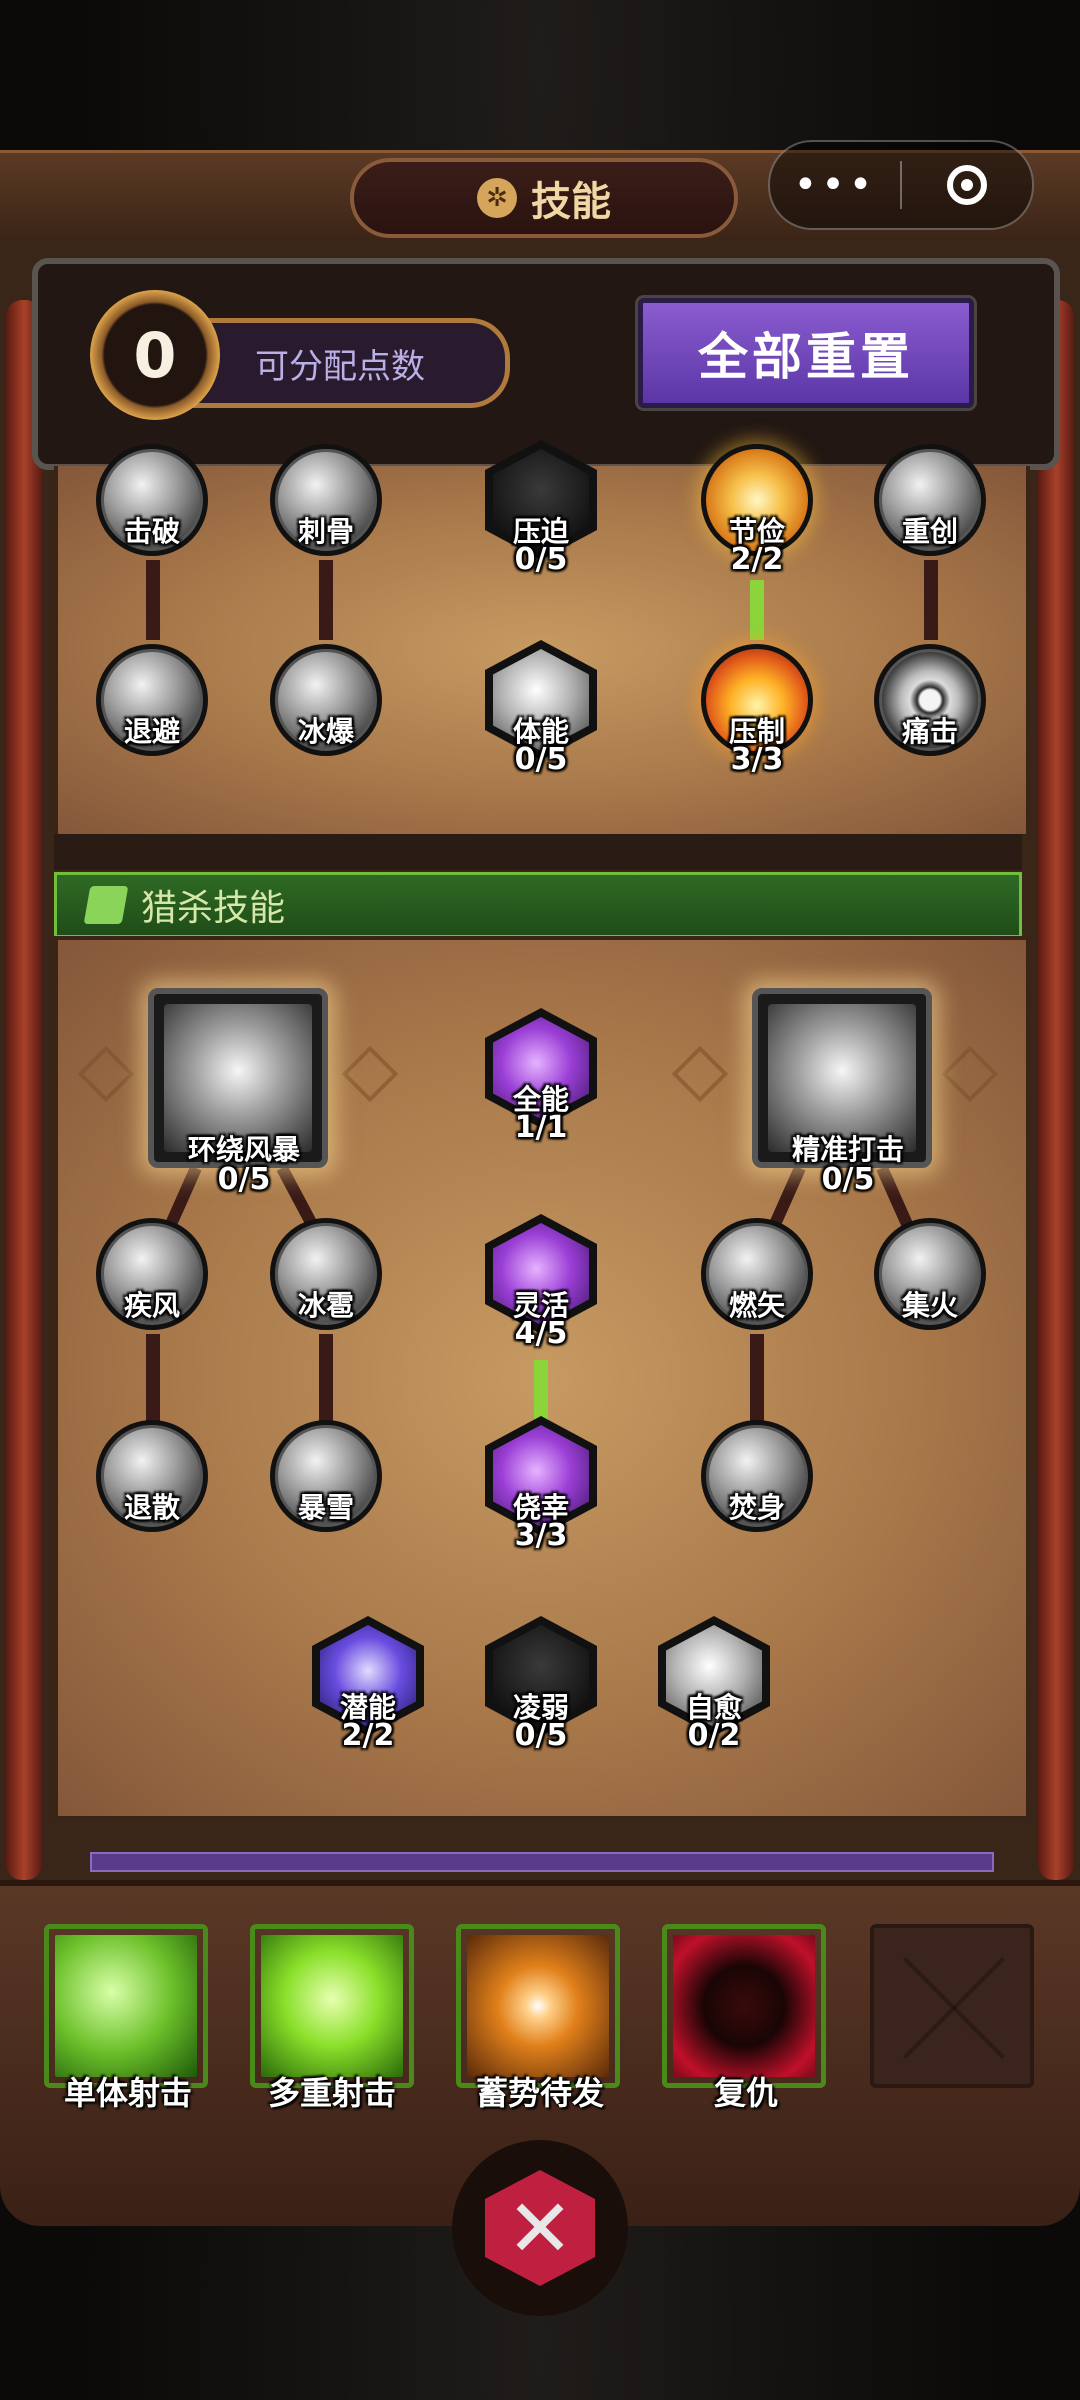 This screenshot has width=1080, height=2400. What do you see at coordinates (714, 1735) in the screenshot?
I see `skill-count: 0/2` at bounding box center [714, 1735].